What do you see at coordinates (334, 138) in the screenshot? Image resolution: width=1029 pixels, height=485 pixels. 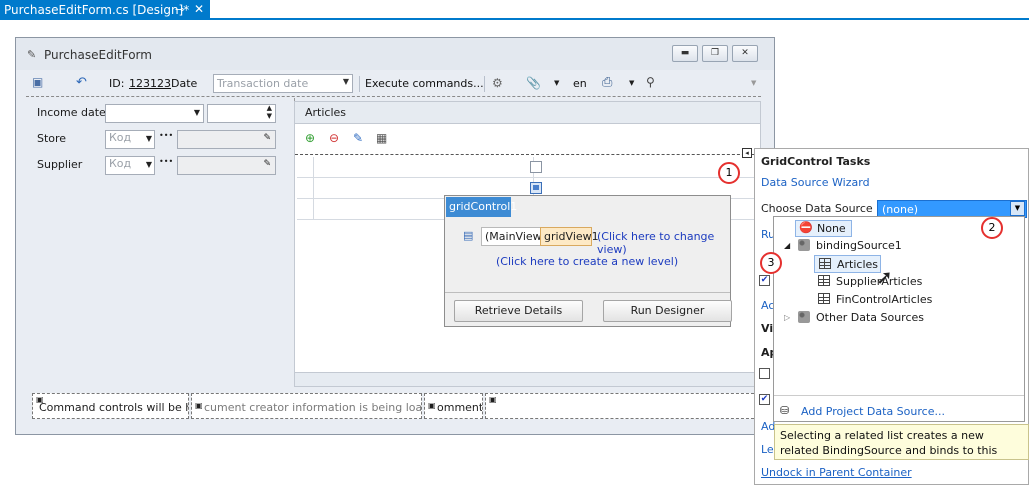 I see `remove-icon: ⊖` at bounding box center [334, 138].